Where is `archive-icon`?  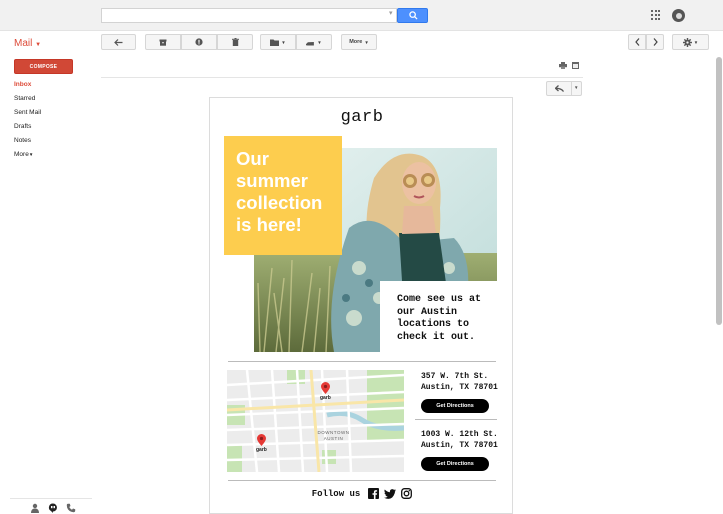
archive-icon is located at coordinates (163, 42).